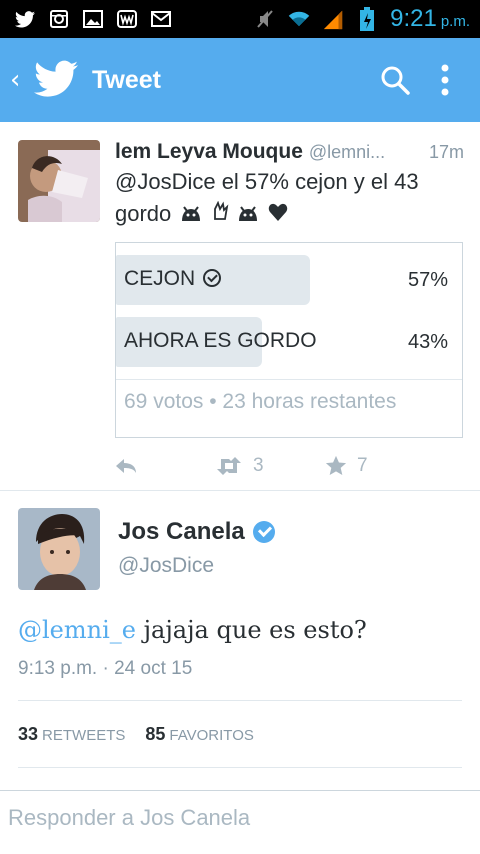 The height and width of the screenshot is (854, 480). Describe the element at coordinates (105, 668) in the screenshot. I see `tweet-timestamp: 9:13 p.m. · 24 oct 15` at that location.